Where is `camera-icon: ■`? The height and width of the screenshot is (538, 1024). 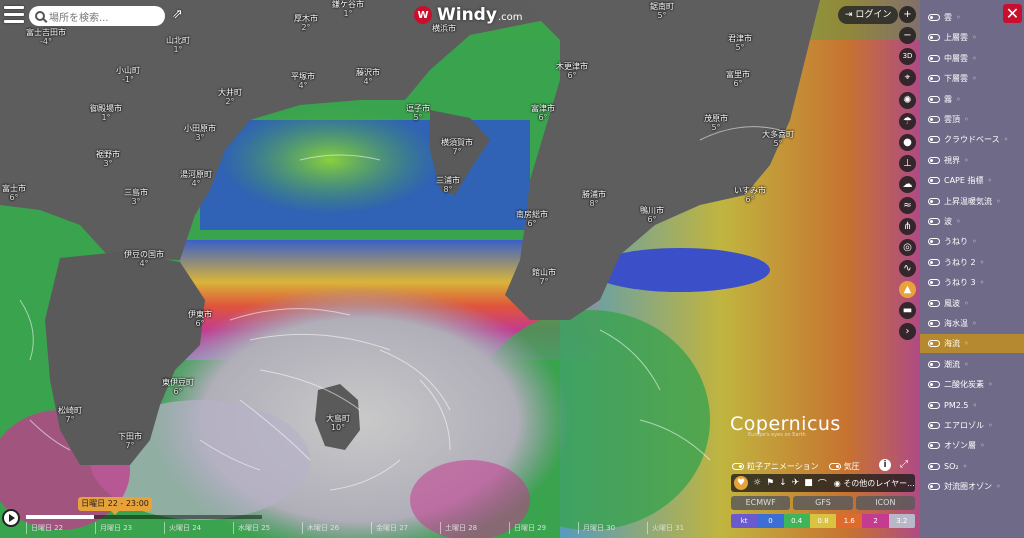 camera-icon: ■ is located at coordinates (808, 483).